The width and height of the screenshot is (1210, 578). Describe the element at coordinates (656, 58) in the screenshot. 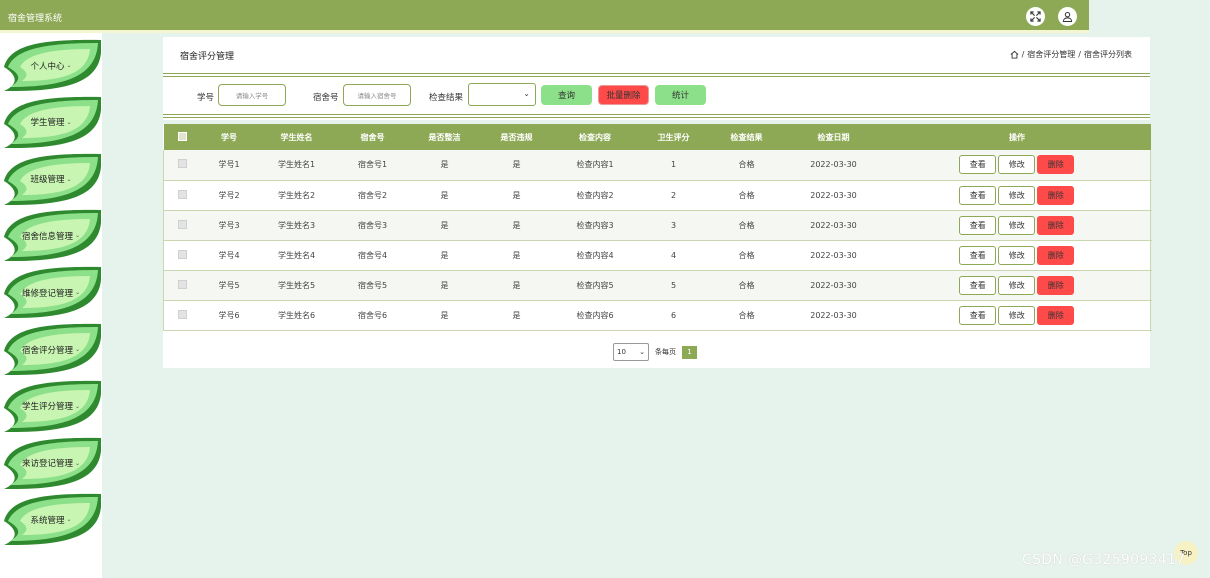

I see `panel-header: 宿舍评分管理 / 宿舍评分管理 / 宿舍评分列表` at that location.